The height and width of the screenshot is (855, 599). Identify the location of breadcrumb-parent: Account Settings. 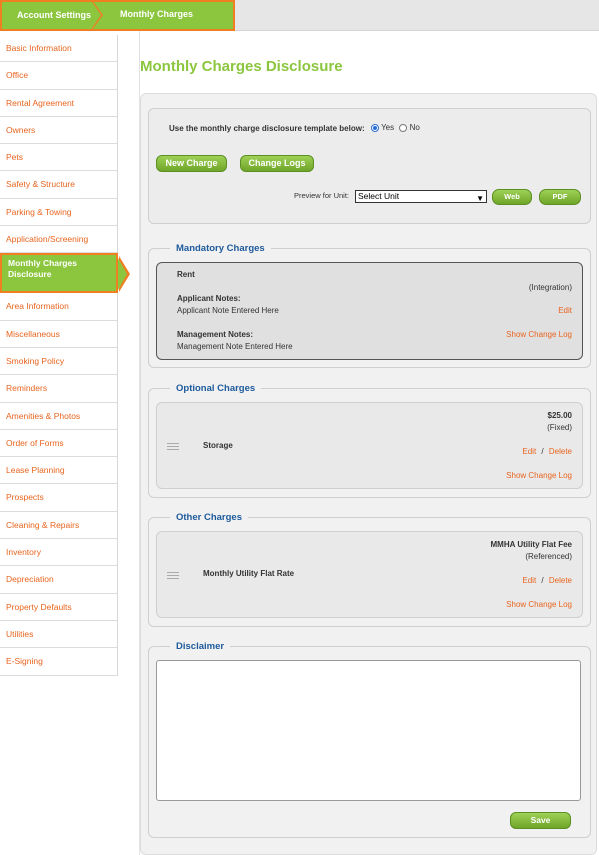
(49, 15).